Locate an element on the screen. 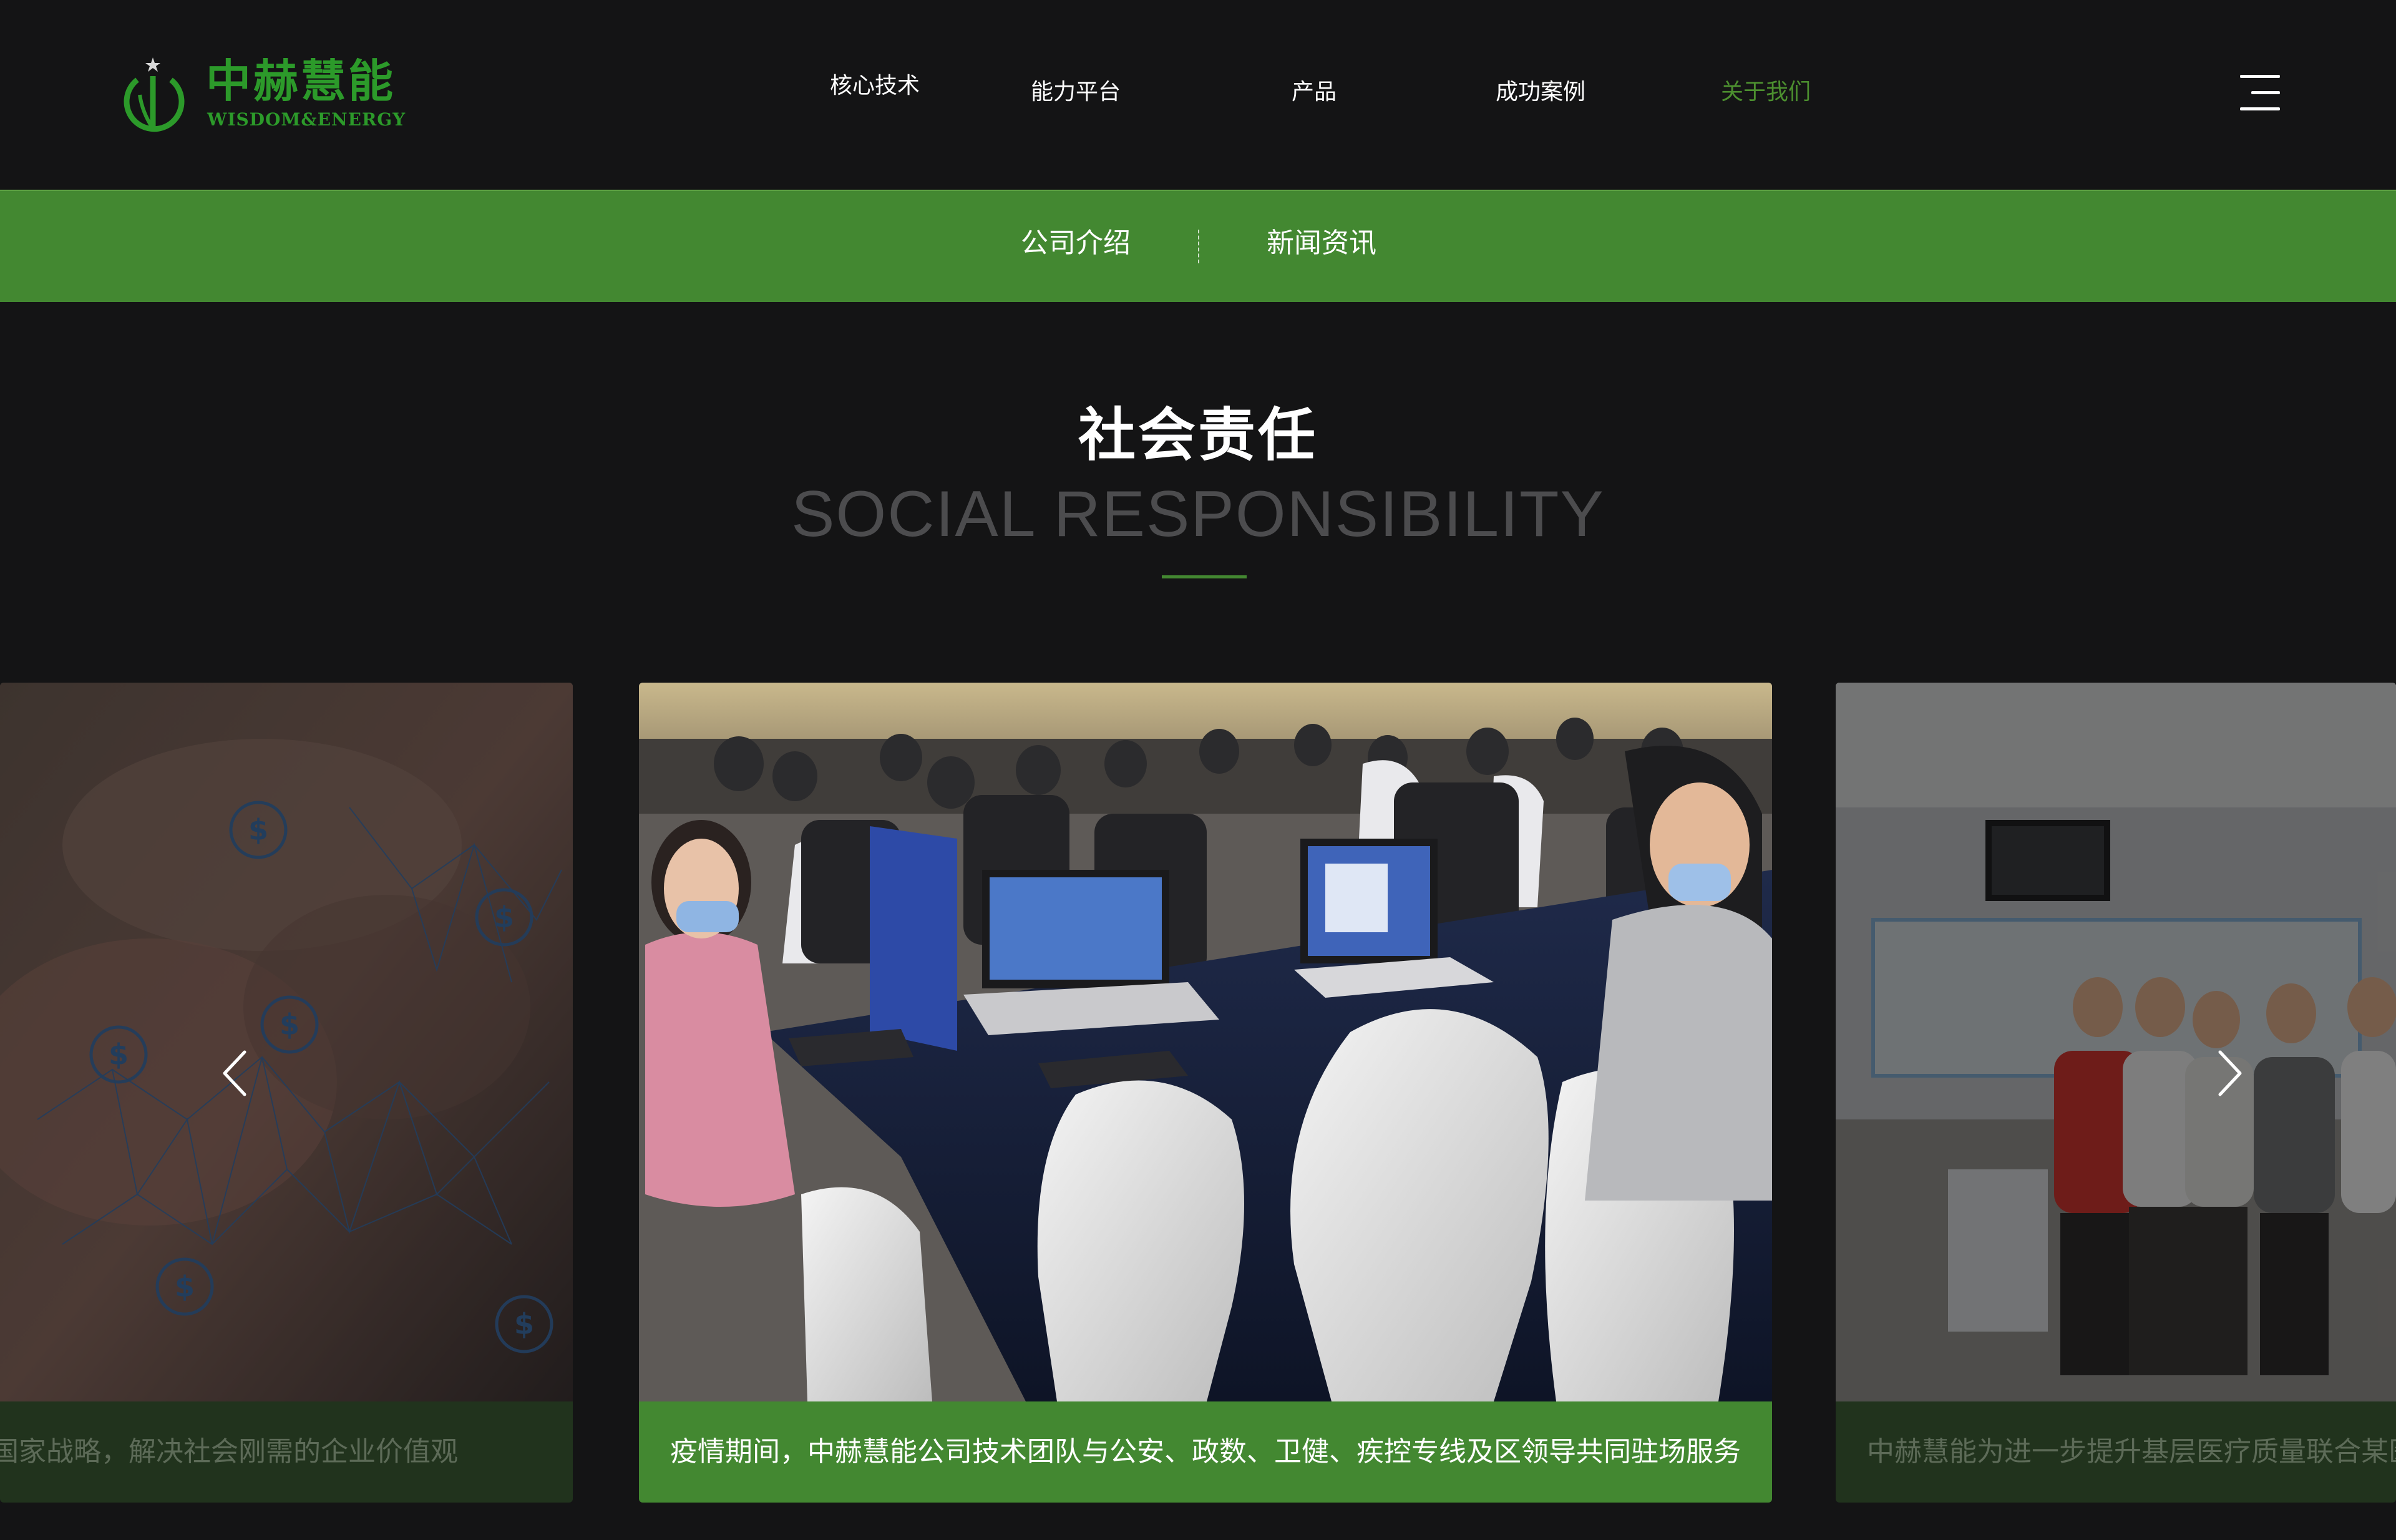  carousel-next-button is located at coordinates (2230, 1073).